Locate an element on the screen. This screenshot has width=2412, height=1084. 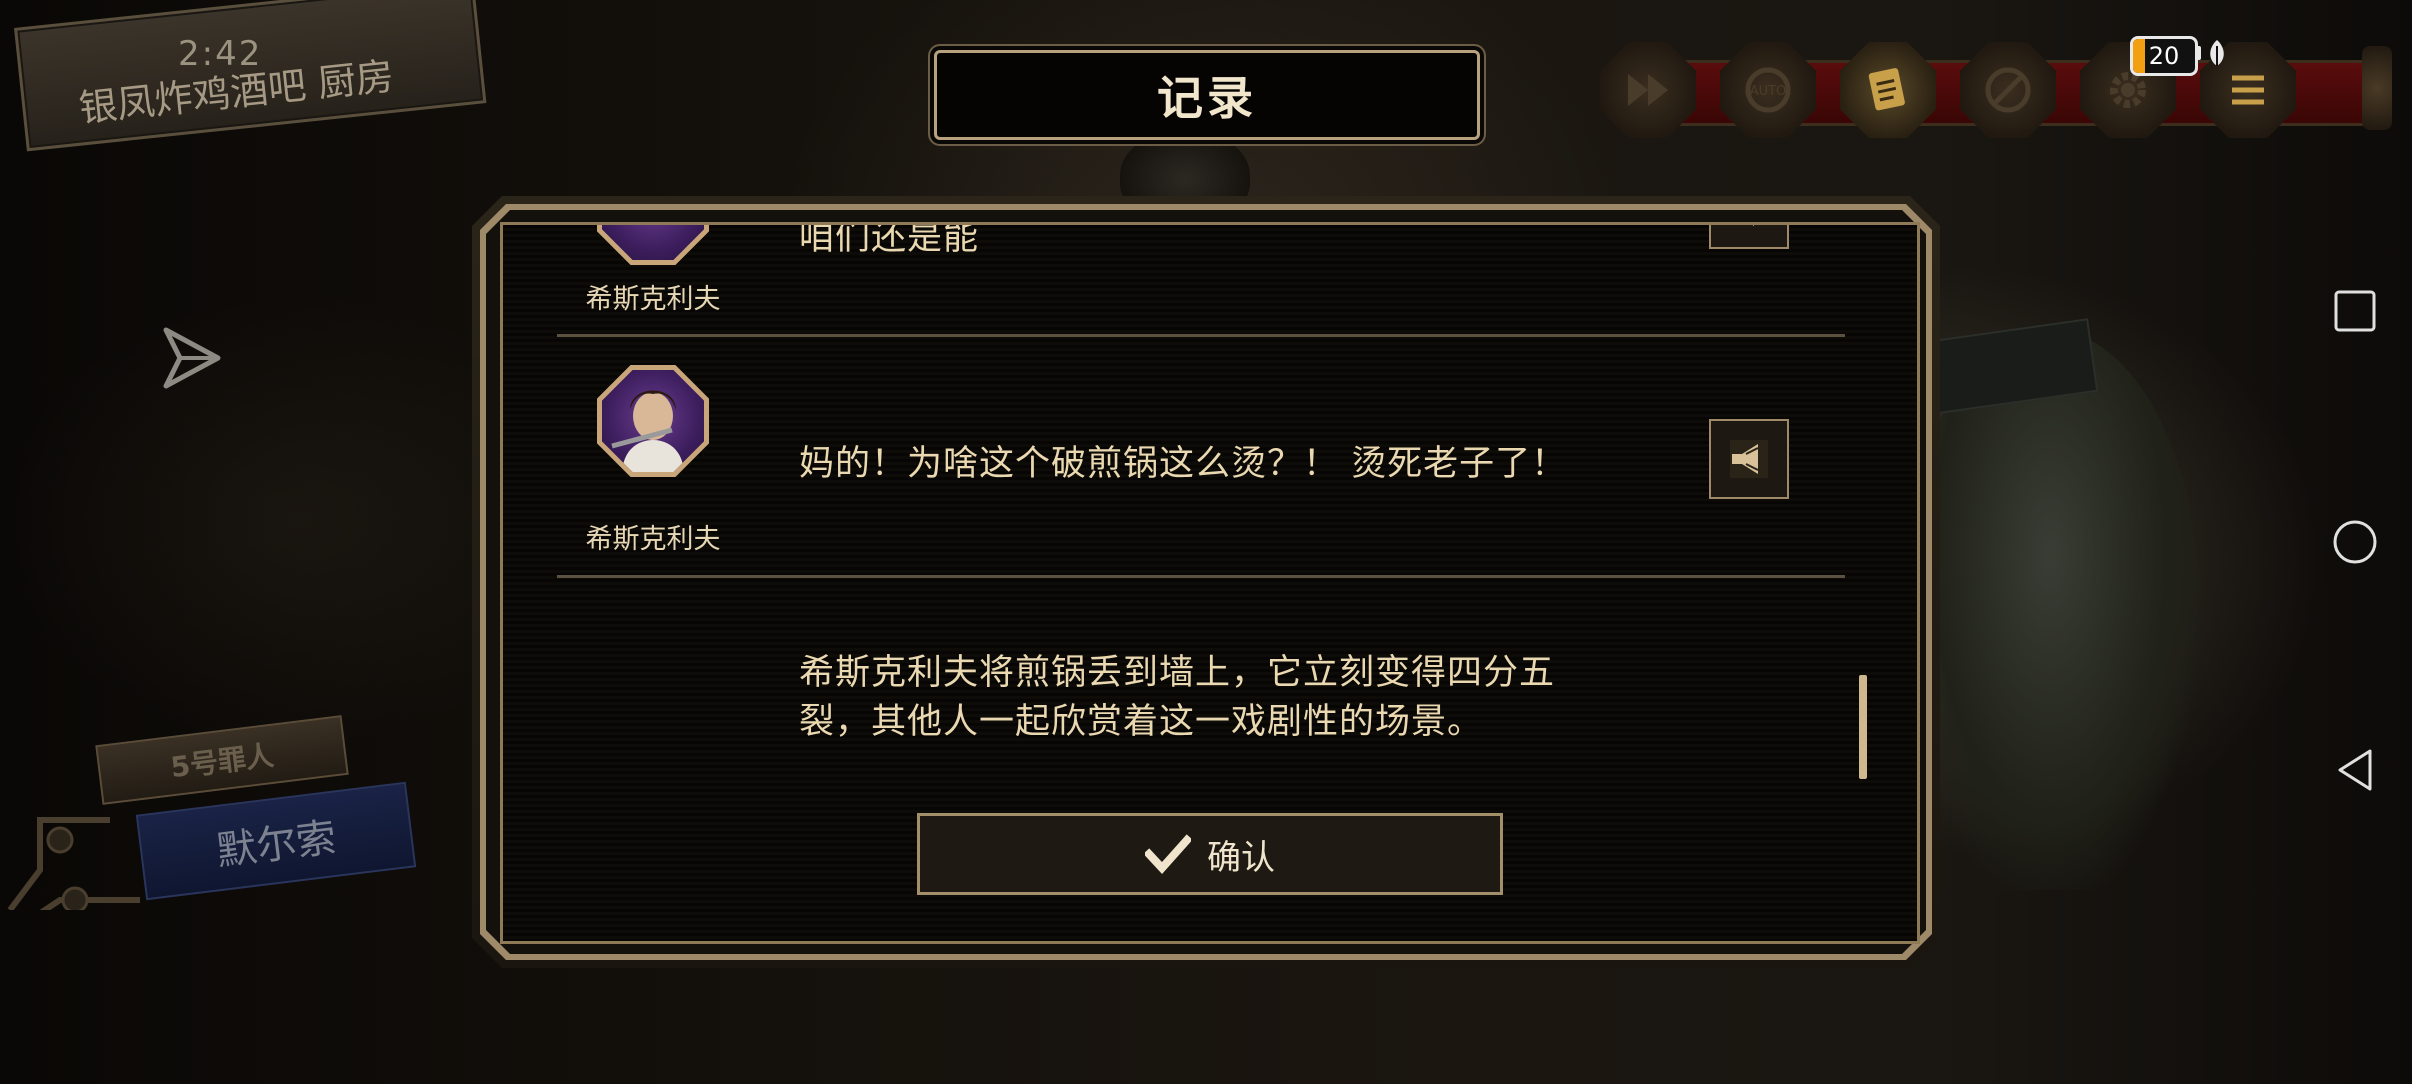
battery-cap is located at coordinates (2198, 53).